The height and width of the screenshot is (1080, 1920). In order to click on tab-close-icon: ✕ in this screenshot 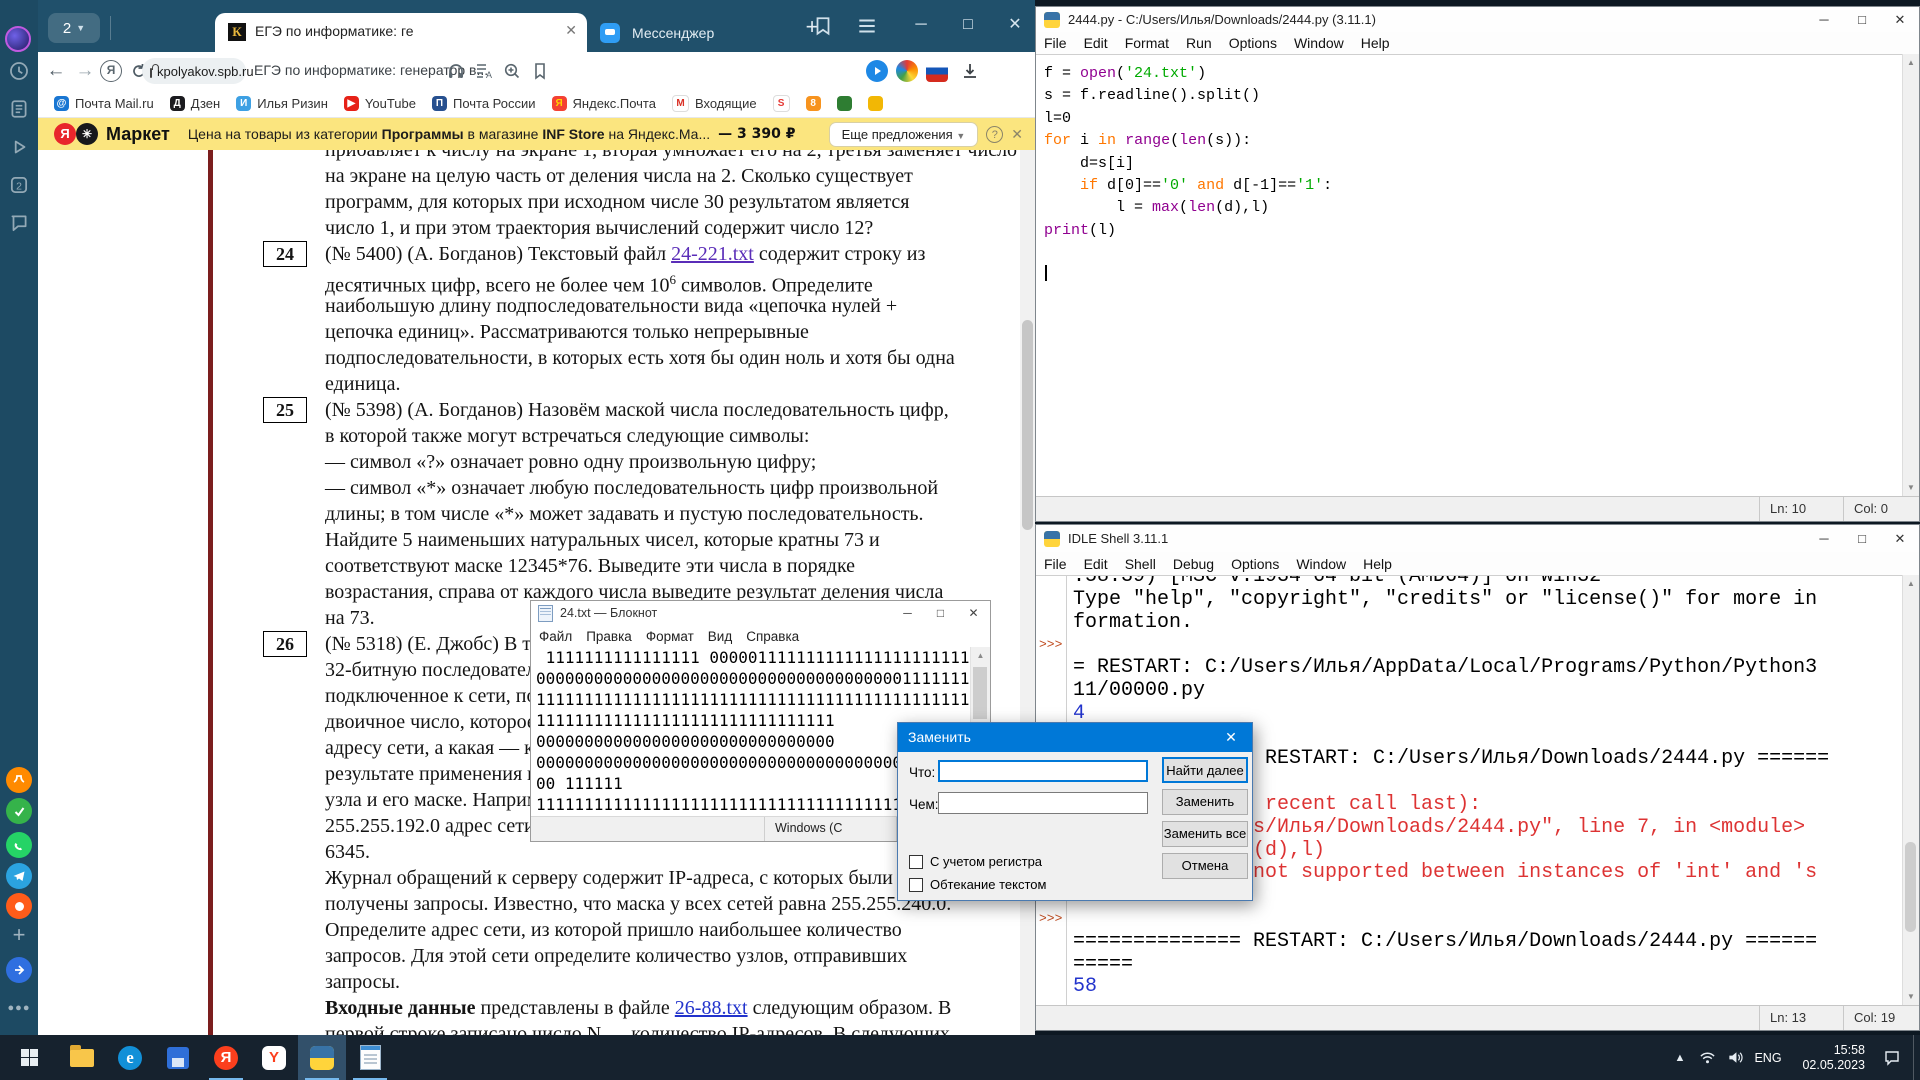, I will do `click(571, 30)`.